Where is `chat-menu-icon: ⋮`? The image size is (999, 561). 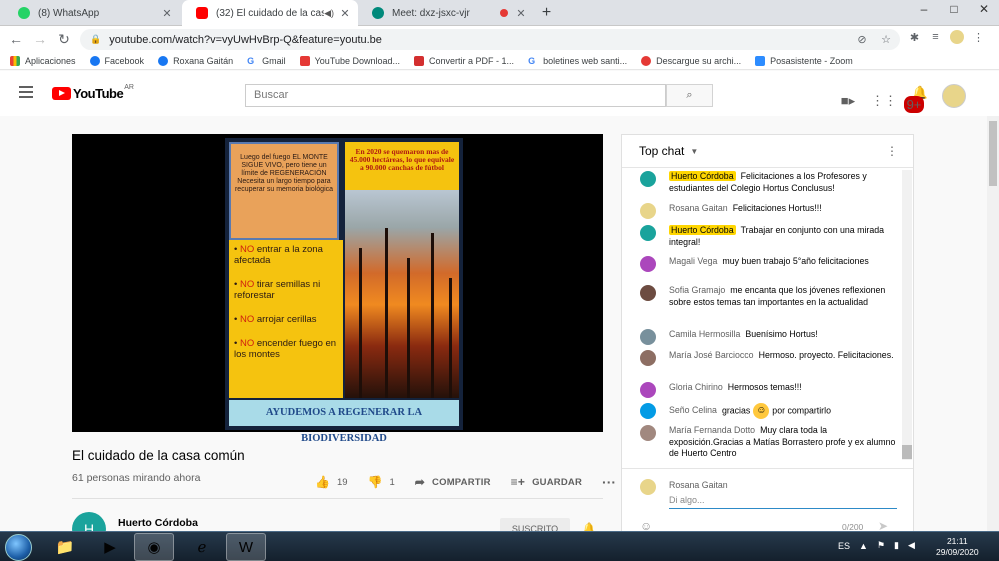
chat-menu-icon: ⋮ is located at coordinates (892, 151).